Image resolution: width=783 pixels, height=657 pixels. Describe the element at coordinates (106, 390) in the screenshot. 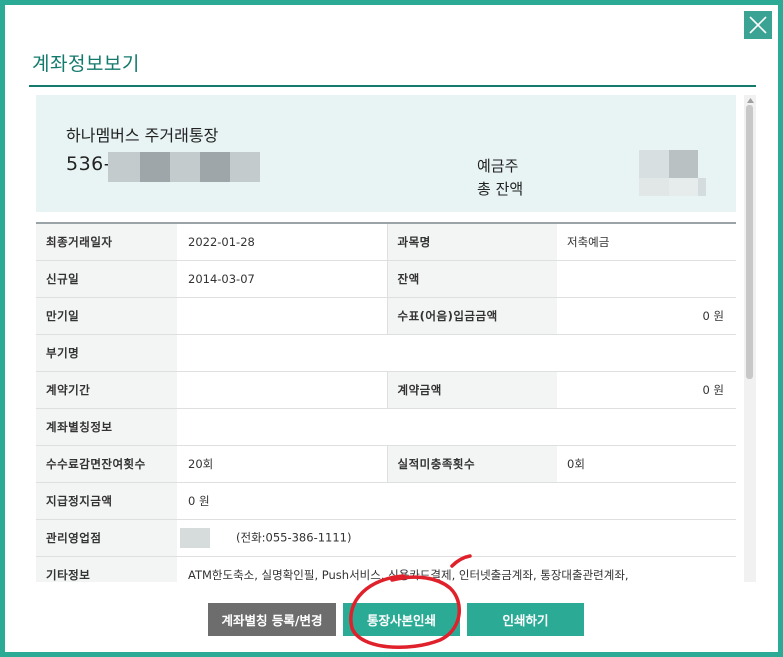

I see `row-label: 계약기간` at that location.